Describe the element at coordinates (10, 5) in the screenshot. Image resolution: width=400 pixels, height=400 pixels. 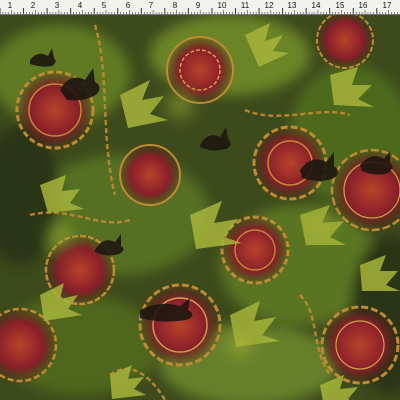
I see `ruler-number: 1` at that location.